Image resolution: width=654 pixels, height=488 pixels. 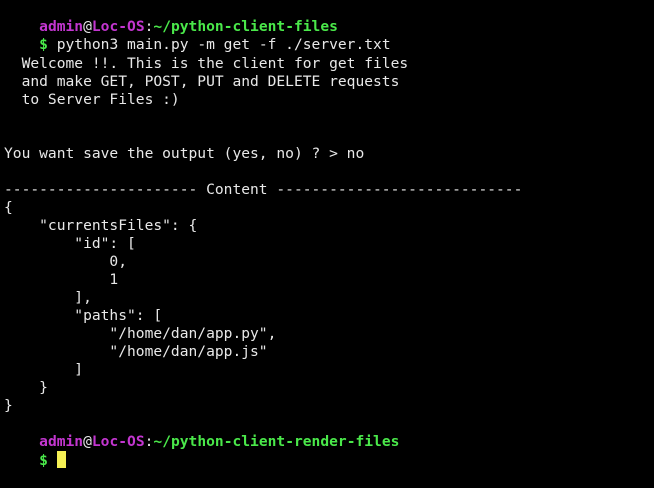 I want to click on text-cursor, so click(x=61, y=459).